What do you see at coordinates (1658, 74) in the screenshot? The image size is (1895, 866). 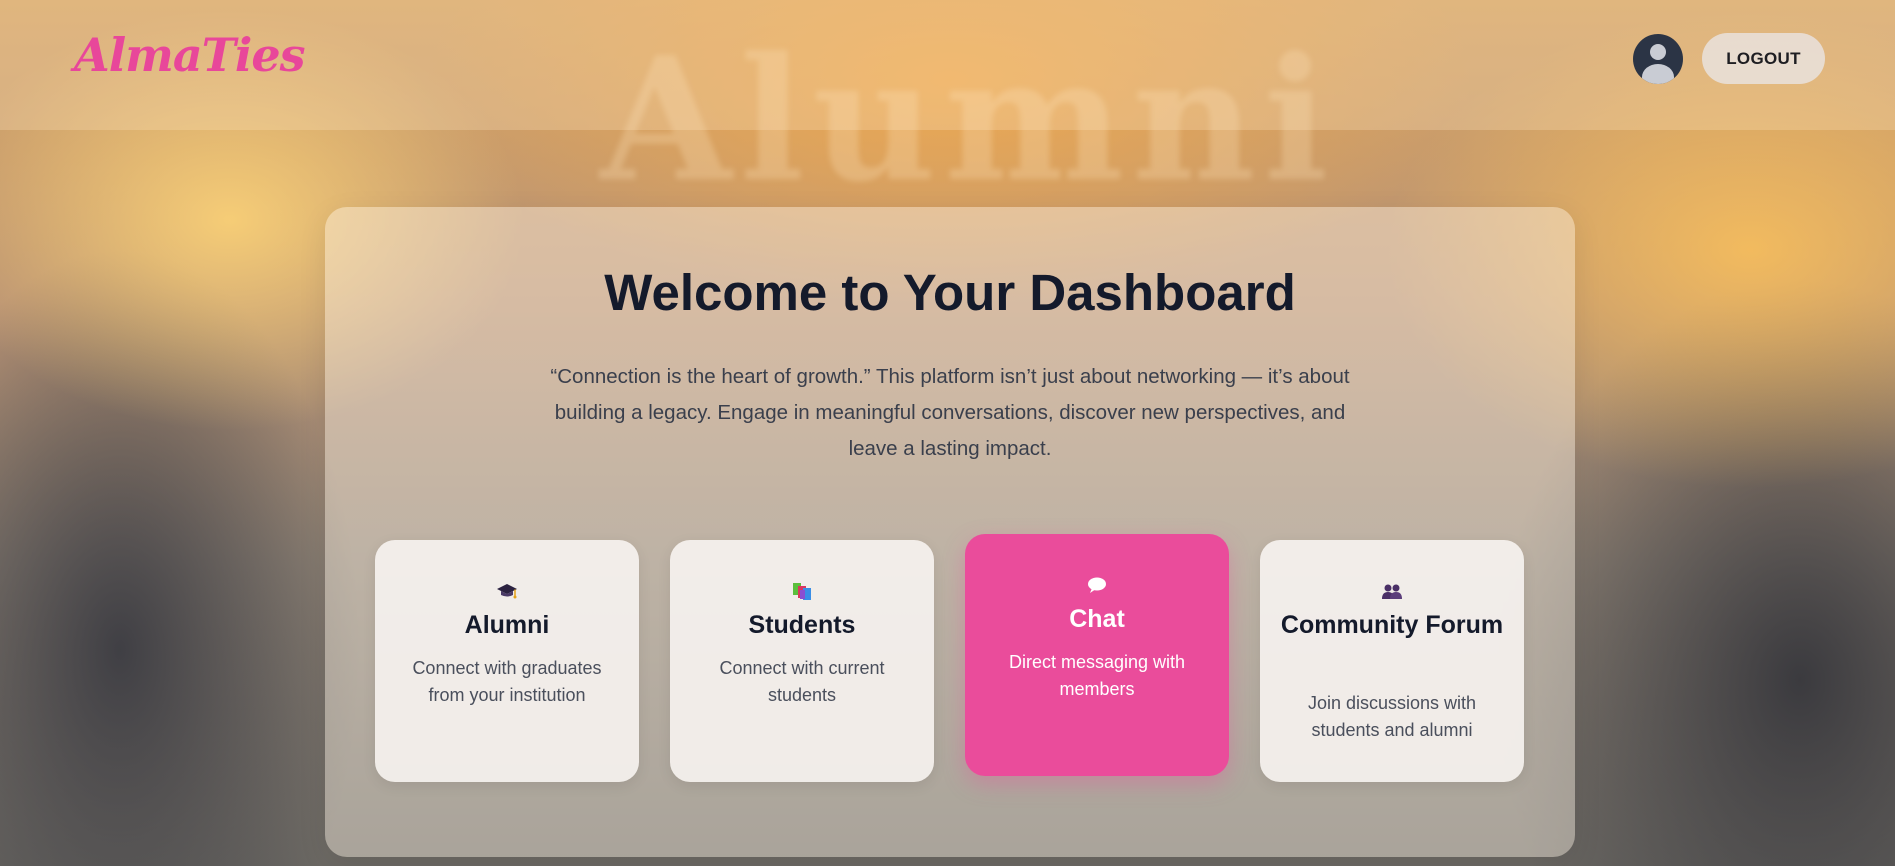 I see `avatar-body` at bounding box center [1658, 74].